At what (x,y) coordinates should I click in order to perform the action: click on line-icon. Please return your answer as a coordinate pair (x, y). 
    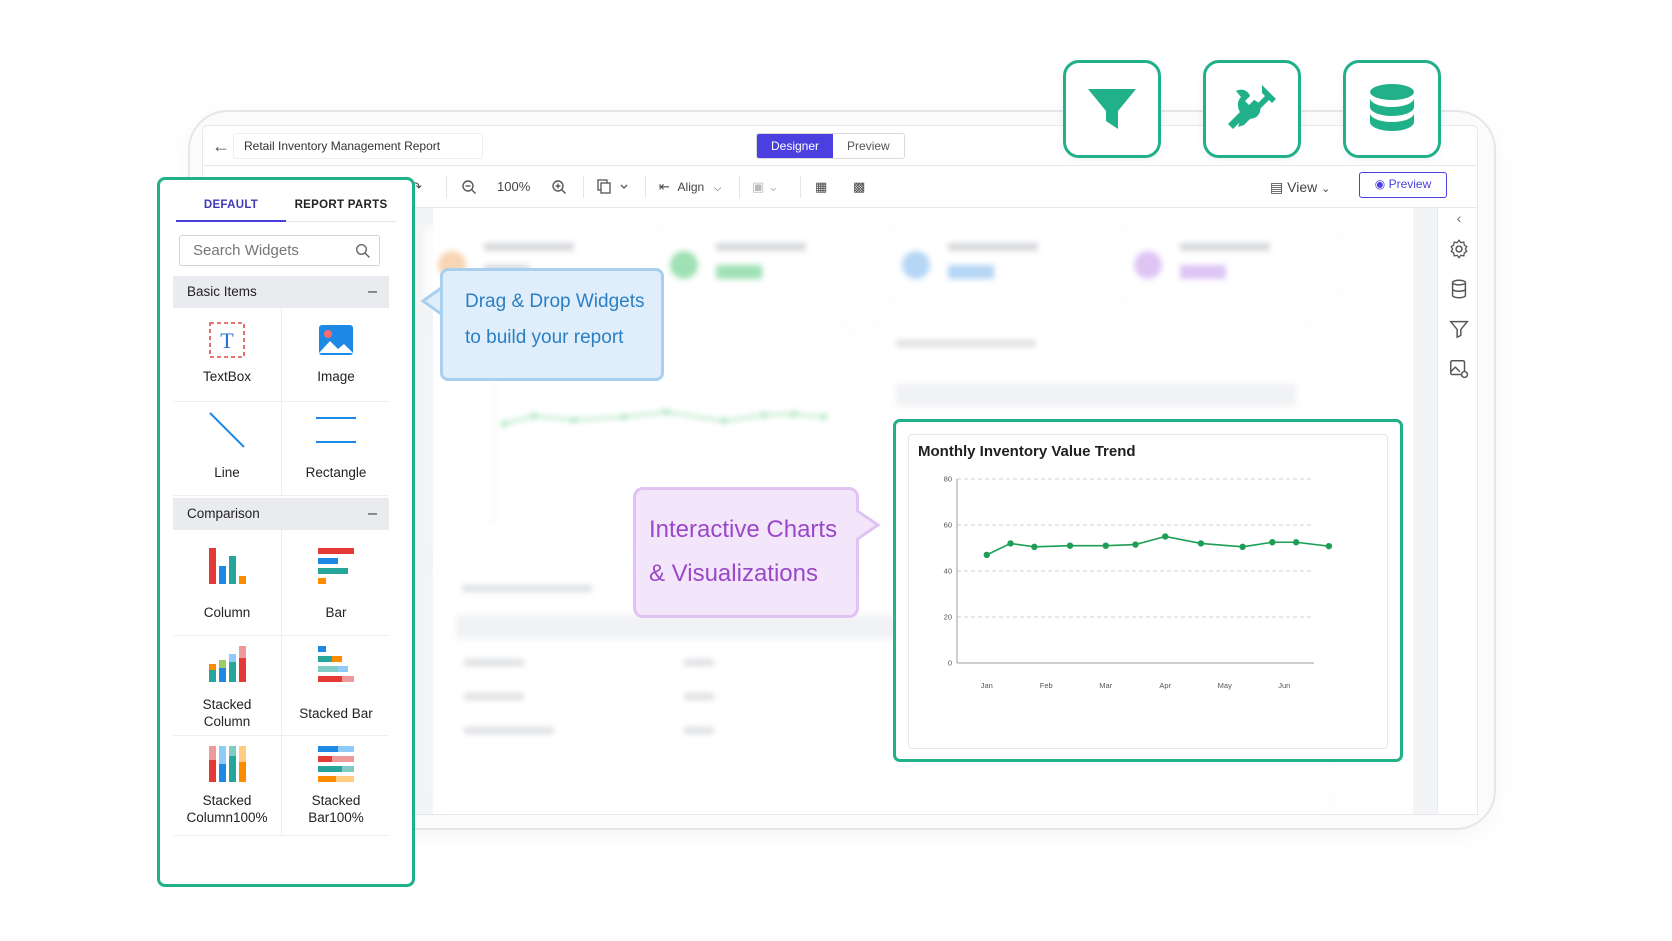
    Looking at the image, I should click on (227, 430).